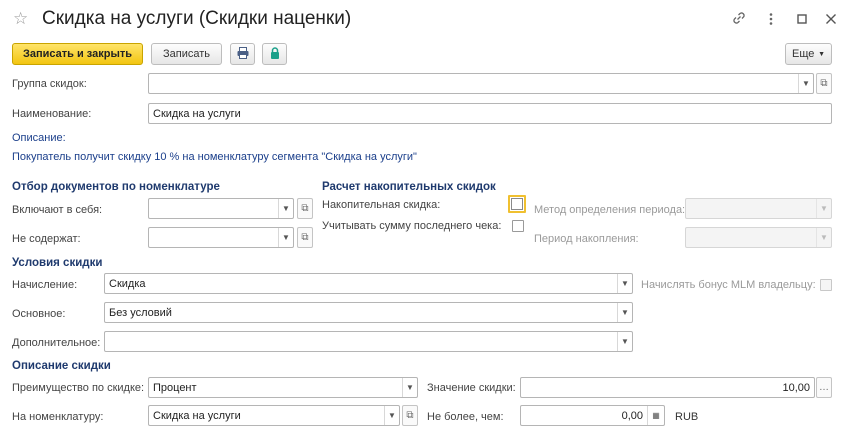 This screenshot has width=853, height=429. Describe the element at coordinates (49, 84) in the screenshot. I see `group-label: Группа скидок:` at that location.